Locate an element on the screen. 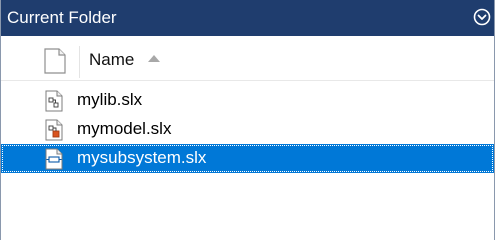 The height and width of the screenshot is (240, 495). panel-title-bar: Current Folder is located at coordinates (247, 18).